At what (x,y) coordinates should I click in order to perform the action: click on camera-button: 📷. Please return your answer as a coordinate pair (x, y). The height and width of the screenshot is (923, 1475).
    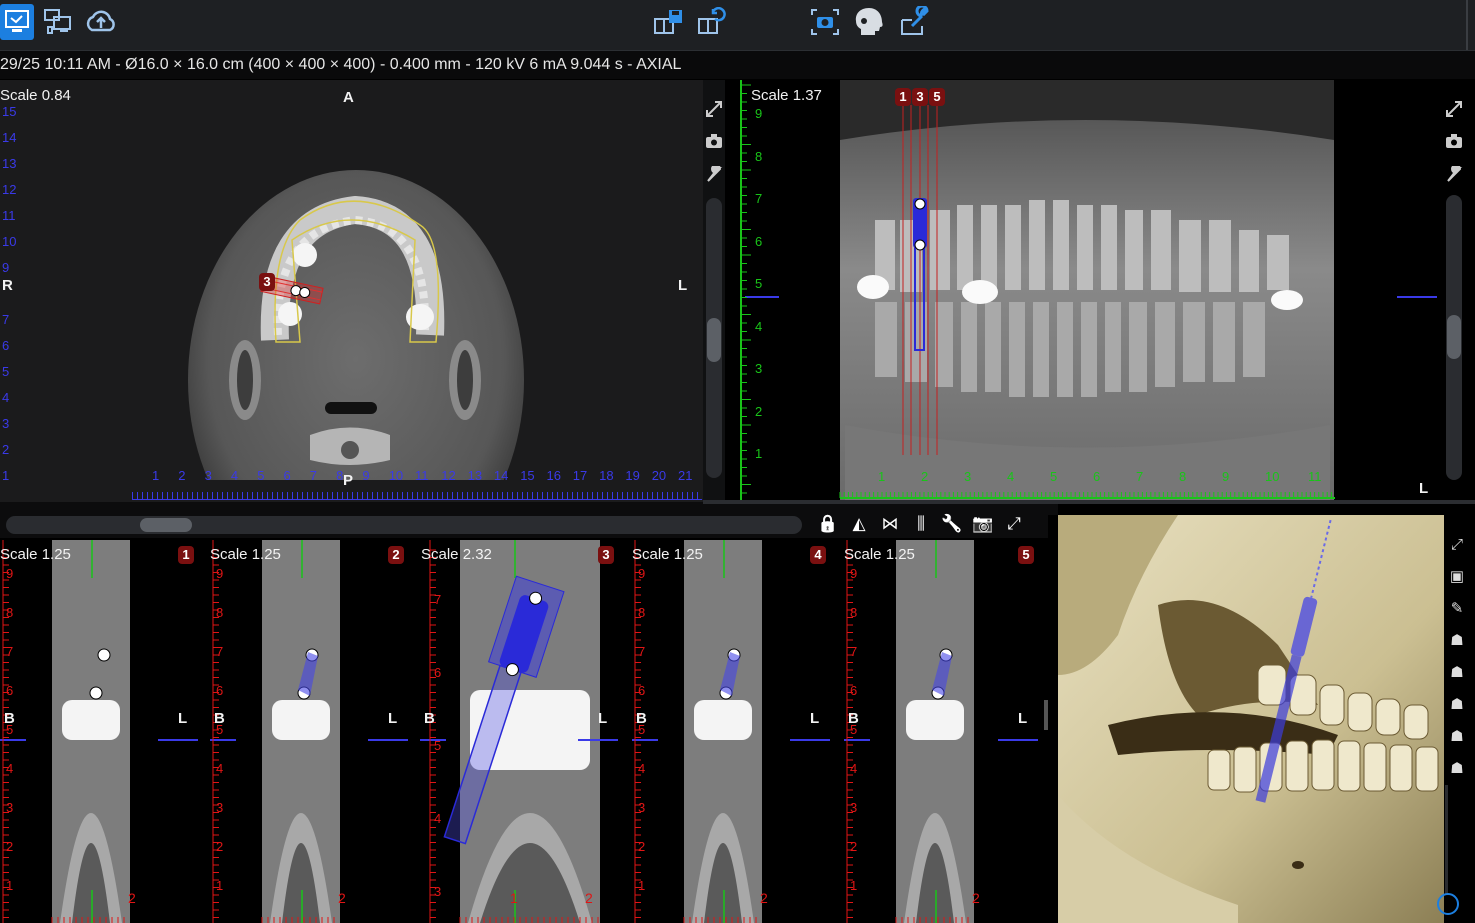
    Looking at the image, I should click on (983, 524).